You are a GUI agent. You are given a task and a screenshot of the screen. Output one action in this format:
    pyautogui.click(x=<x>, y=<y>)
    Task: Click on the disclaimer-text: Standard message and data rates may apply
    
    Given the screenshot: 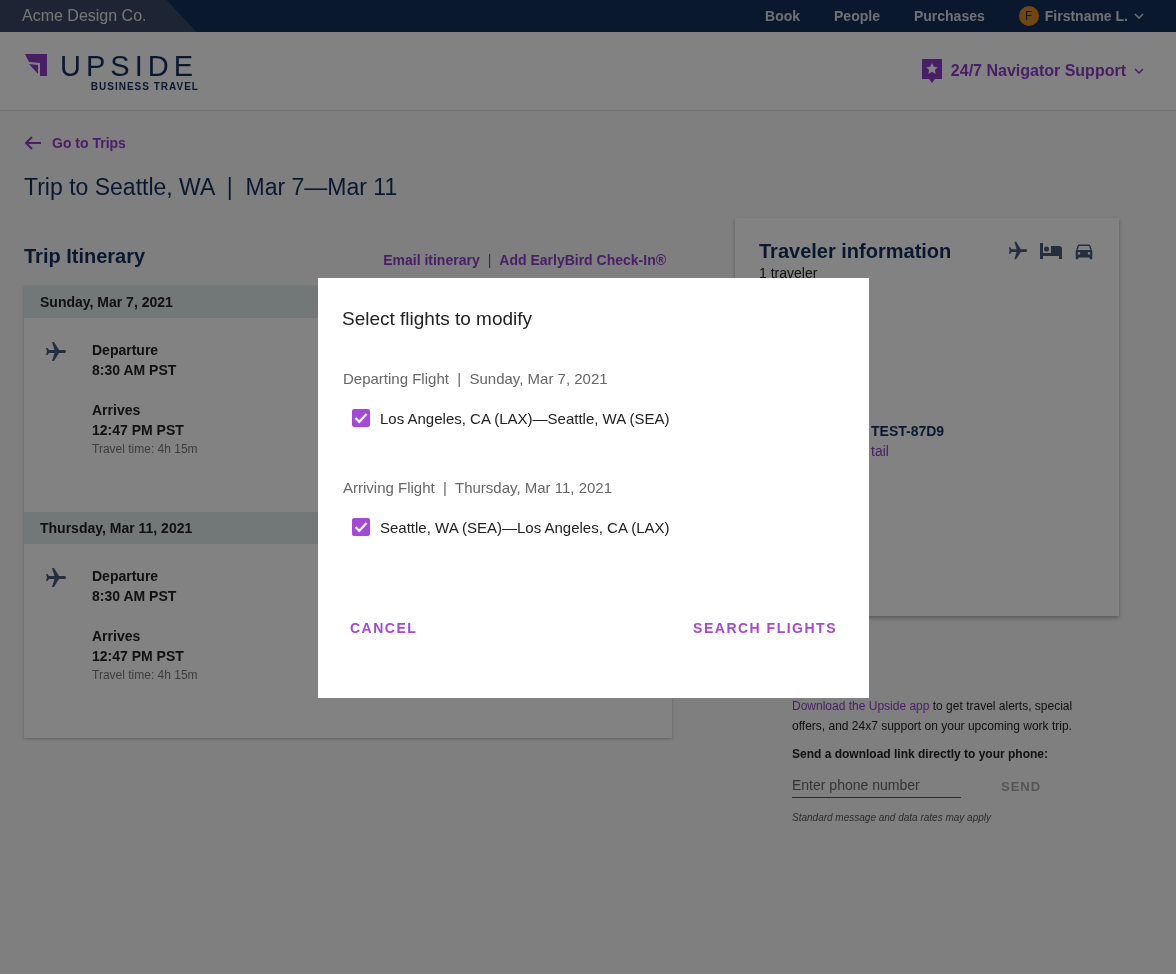 What is the action you would take?
    pyautogui.click(x=892, y=817)
    